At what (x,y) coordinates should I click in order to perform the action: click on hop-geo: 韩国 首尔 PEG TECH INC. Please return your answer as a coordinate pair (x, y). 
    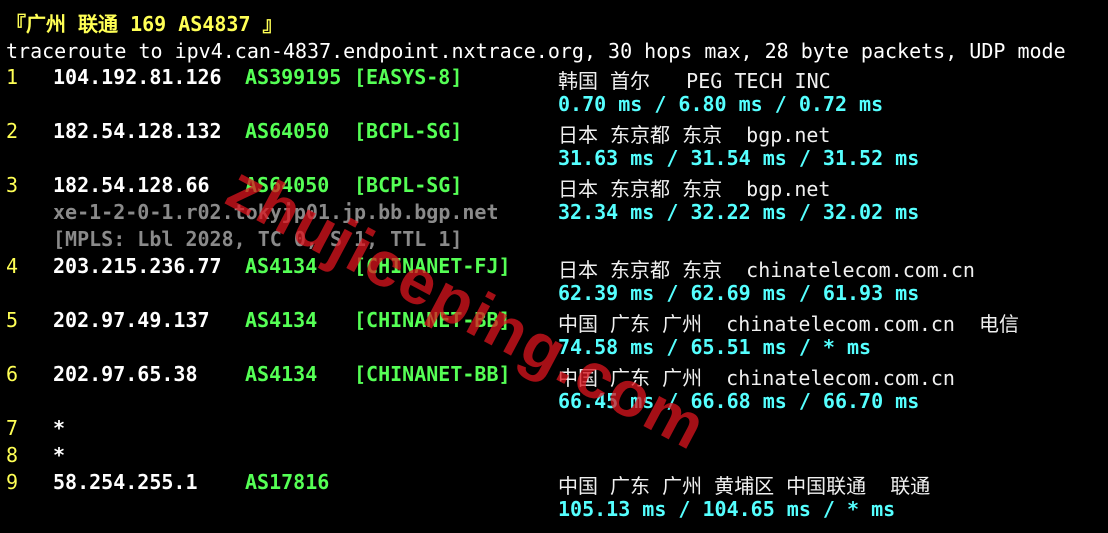
    Looking at the image, I should click on (694, 81).